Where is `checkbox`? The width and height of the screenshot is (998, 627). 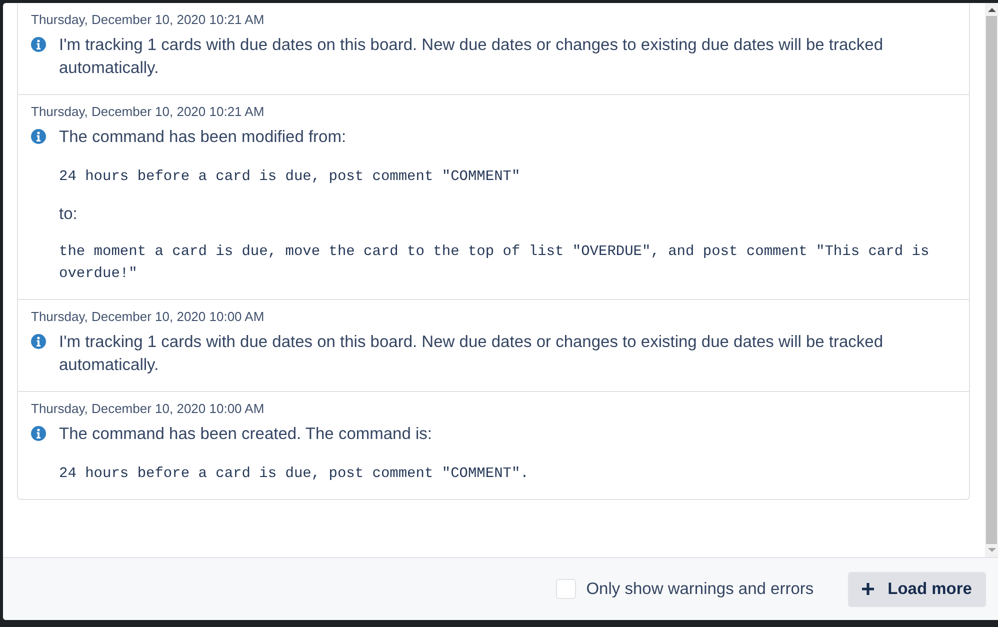 checkbox is located at coordinates (566, 589).